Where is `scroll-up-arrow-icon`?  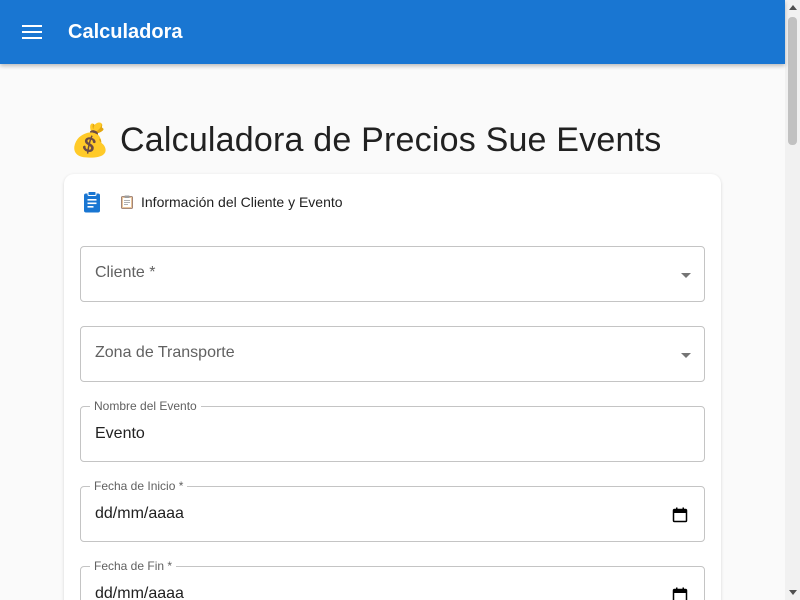 scroll-up-arrow-icon is located at coordinates (792, 7).